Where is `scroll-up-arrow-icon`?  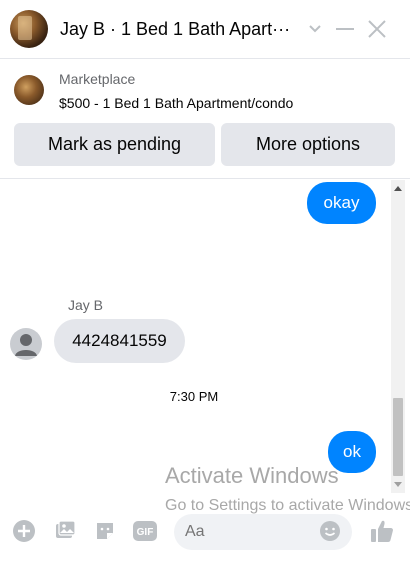
scroll-up-arrow-icon is located at coordinates (398, 188).